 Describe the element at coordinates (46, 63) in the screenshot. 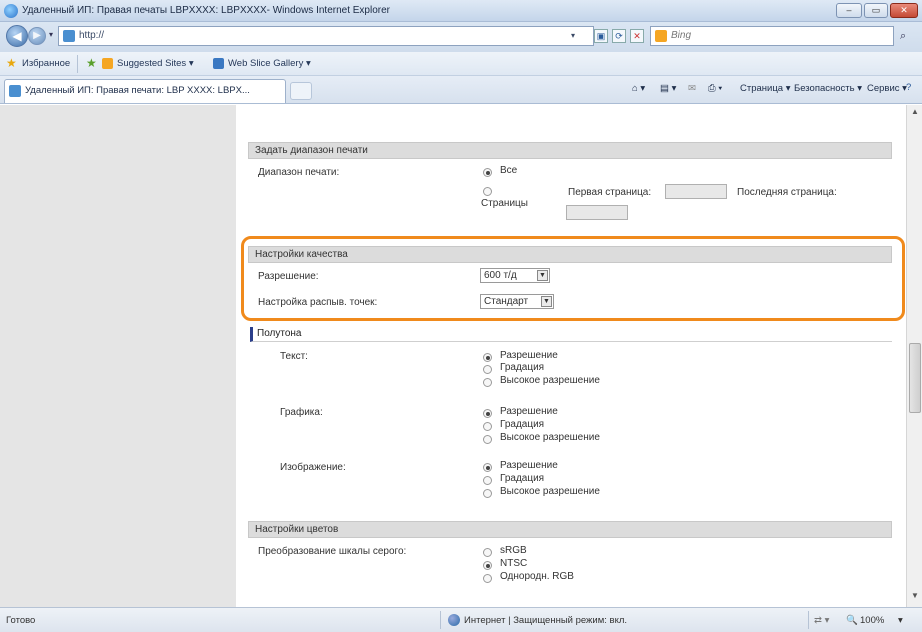

I see `favorites-button: Избранное` at that location.